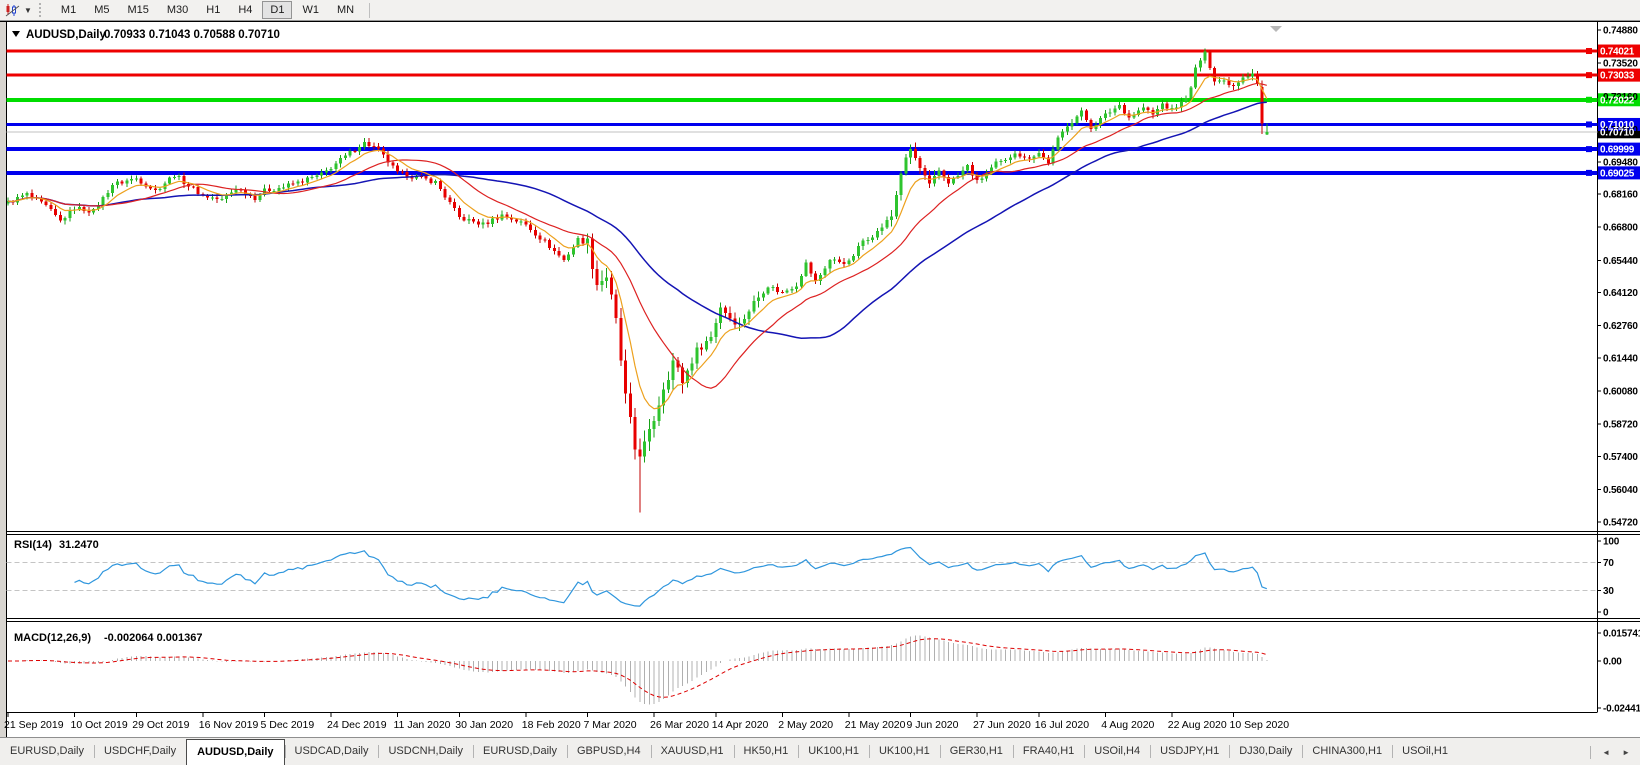 The image size is (1640, 765). I want to click on chart-tab-china300-h1: CHINA300,H1, so click(1347, 751).